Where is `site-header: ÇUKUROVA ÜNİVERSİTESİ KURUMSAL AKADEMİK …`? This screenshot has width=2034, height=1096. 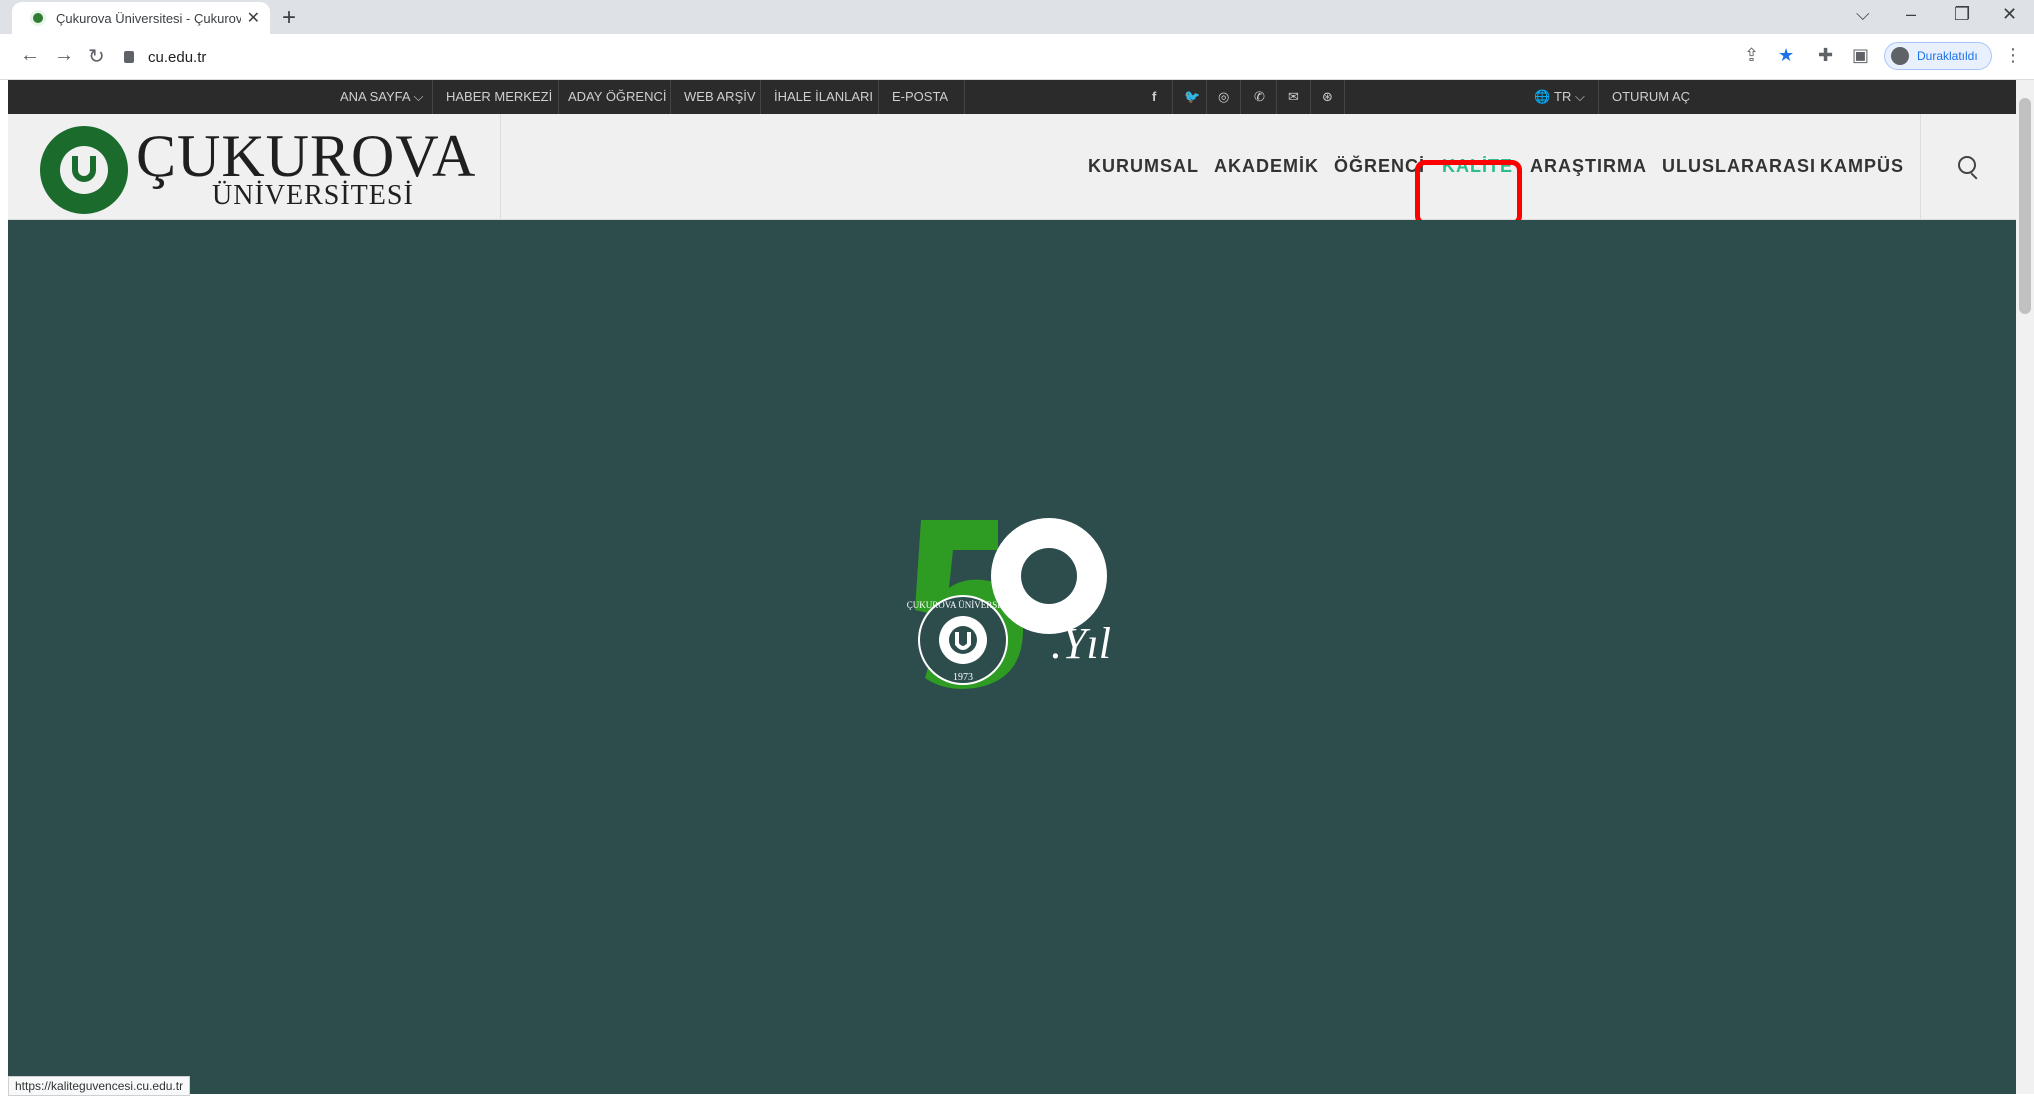
site-header: ÇUKUROVA ÜNİVERSİTESİ KURUMSAL AKADEMİK … is located at coordinates (1012, 170).